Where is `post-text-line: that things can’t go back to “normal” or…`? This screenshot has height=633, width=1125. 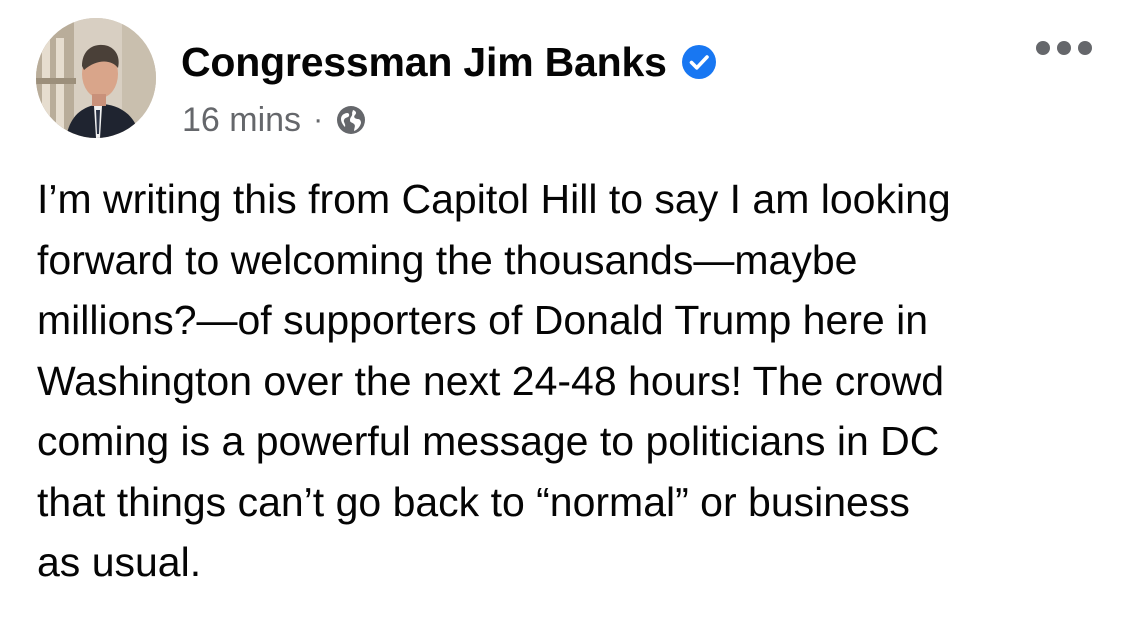
post-text-line: that things can’t go back to “normal” or… is located at coordinates (473, 501).